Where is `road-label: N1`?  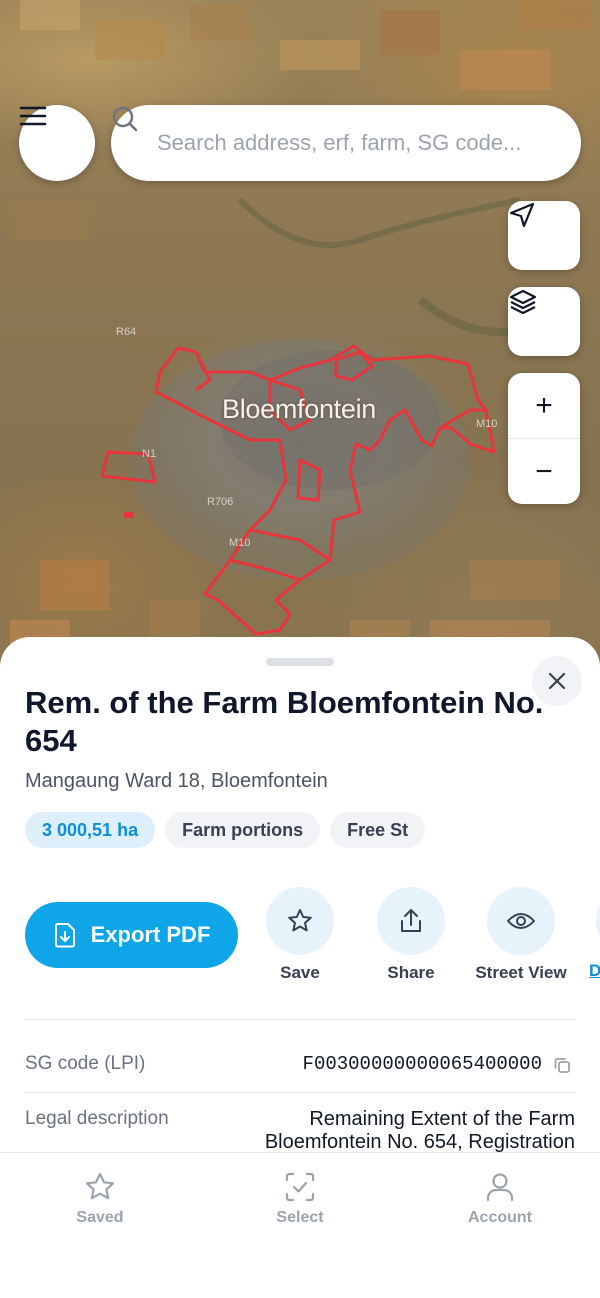
road-label: N1 is located at coordinates (149, 454).